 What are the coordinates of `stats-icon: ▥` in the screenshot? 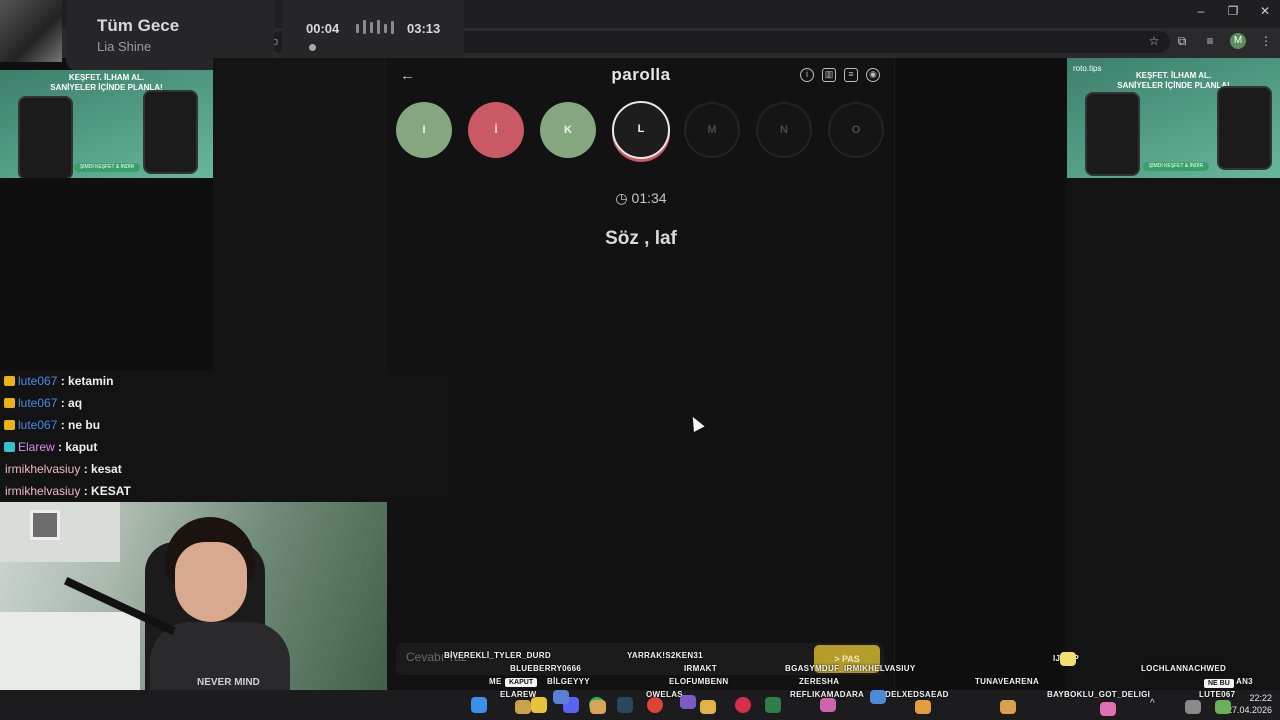 It's located at (829, 75).